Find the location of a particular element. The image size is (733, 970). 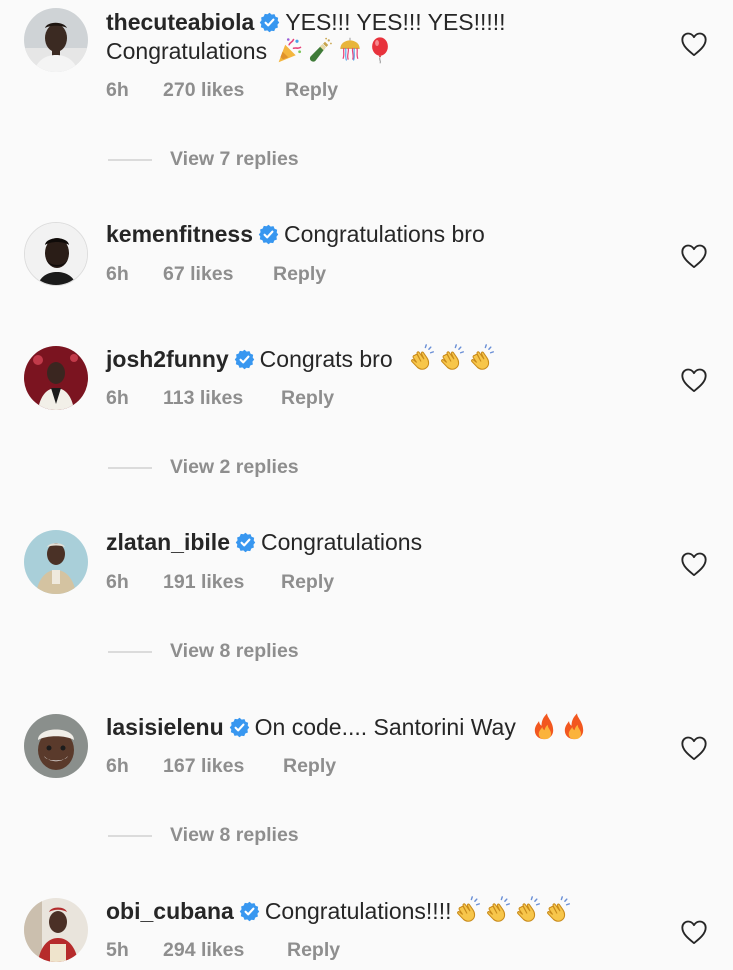

comment-text-line2: Congratulations is located at coordinates (250, 50).